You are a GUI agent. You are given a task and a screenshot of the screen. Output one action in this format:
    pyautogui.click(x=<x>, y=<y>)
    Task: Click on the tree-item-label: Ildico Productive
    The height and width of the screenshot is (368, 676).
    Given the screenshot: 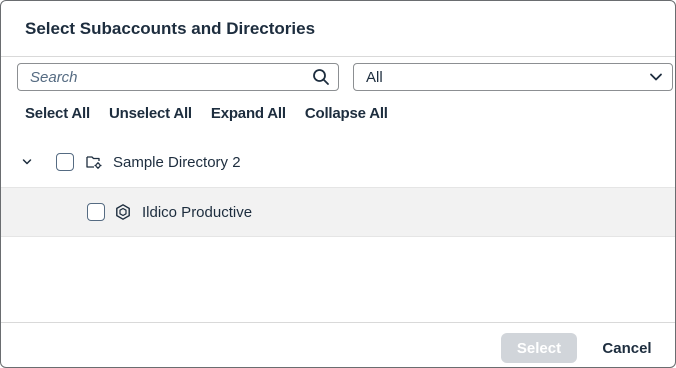 What is the action you would take?
    pyautogui.click(x=197, y=212)
    